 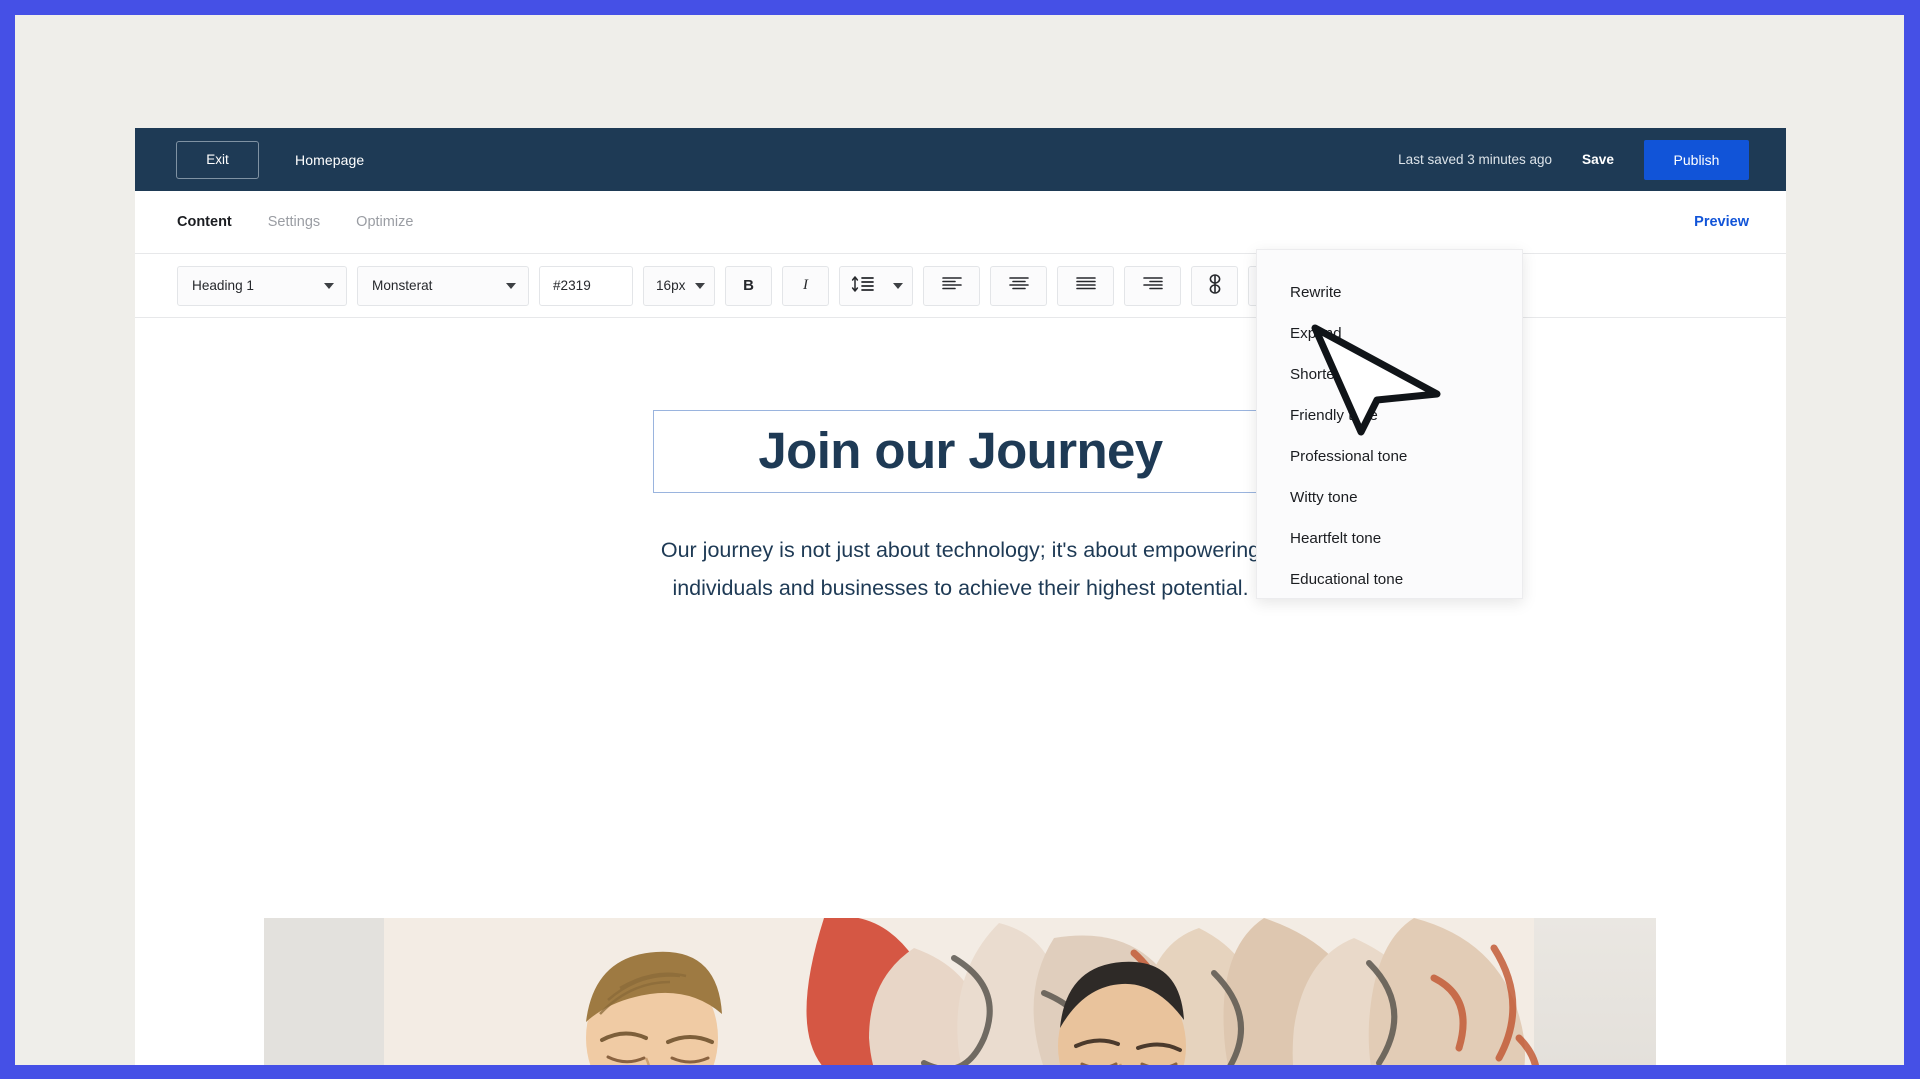 I want to click on font-size-select: 16px, so click(x=679, y=285).